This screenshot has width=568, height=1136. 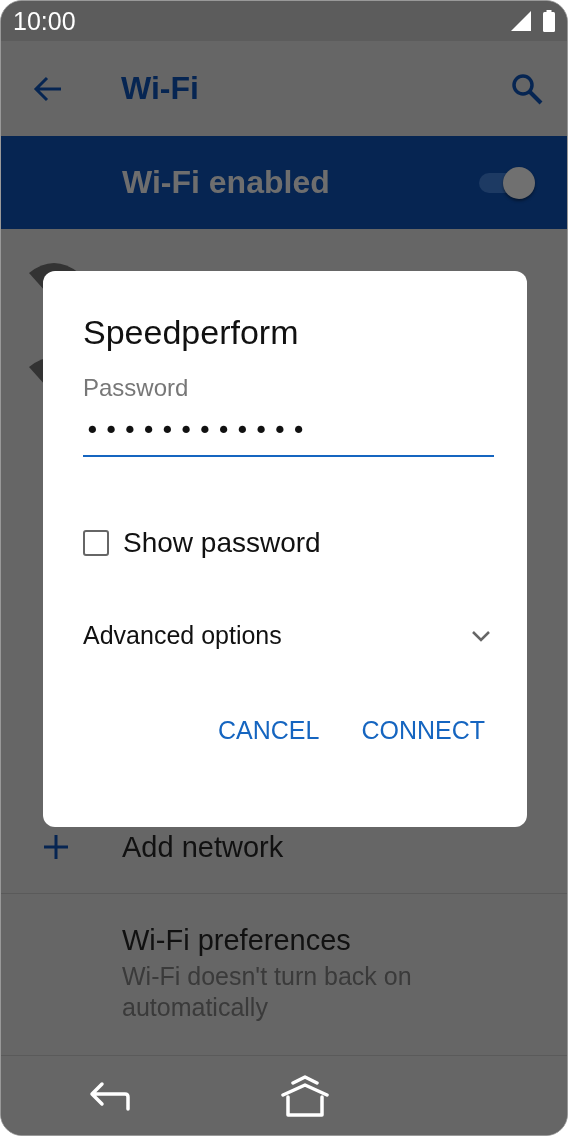 I want to click on password-label: Password, so click(x=136, y=388).